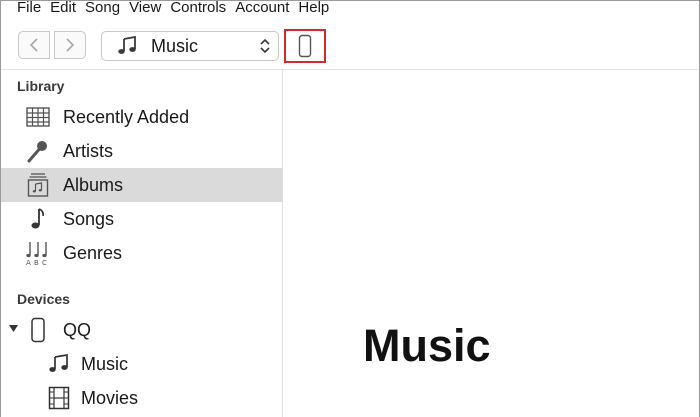 The height and width of the screenshot is (417, 700). What do you see at coordinates (93, 185) in the screenshot?
I see `sidebar-item-label: Albums` at bounding box center [93, 185].